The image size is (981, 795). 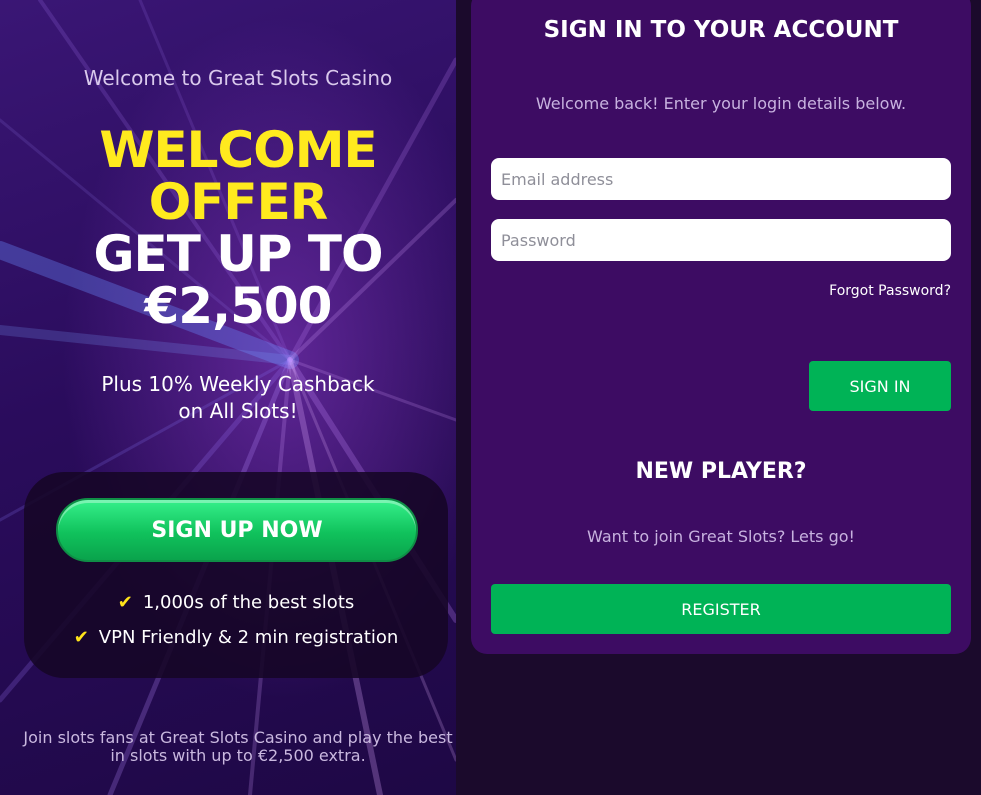 I want to click on sign-in-title: SIGN IN TO YOUR ACCOUNT, so click(x=721, y=30).